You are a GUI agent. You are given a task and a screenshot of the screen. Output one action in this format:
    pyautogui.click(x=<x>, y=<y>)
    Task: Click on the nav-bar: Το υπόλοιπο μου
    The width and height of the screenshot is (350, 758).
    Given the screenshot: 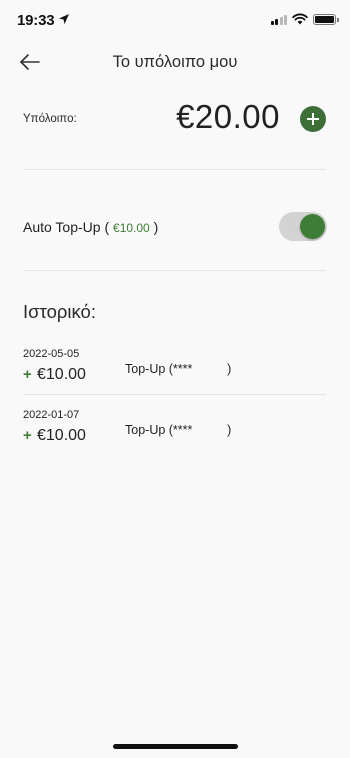 What is the action you would take?
    pyautogui.click(x=175, y=64)
    